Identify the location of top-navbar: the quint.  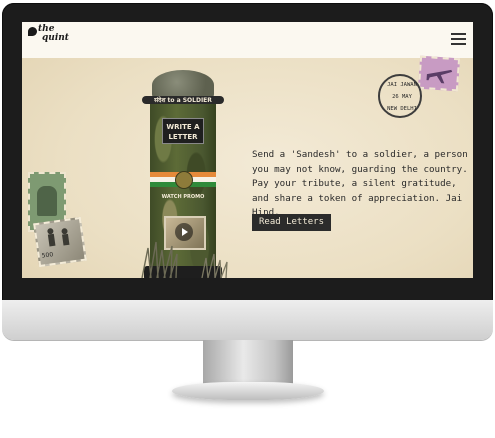
(247, 40).